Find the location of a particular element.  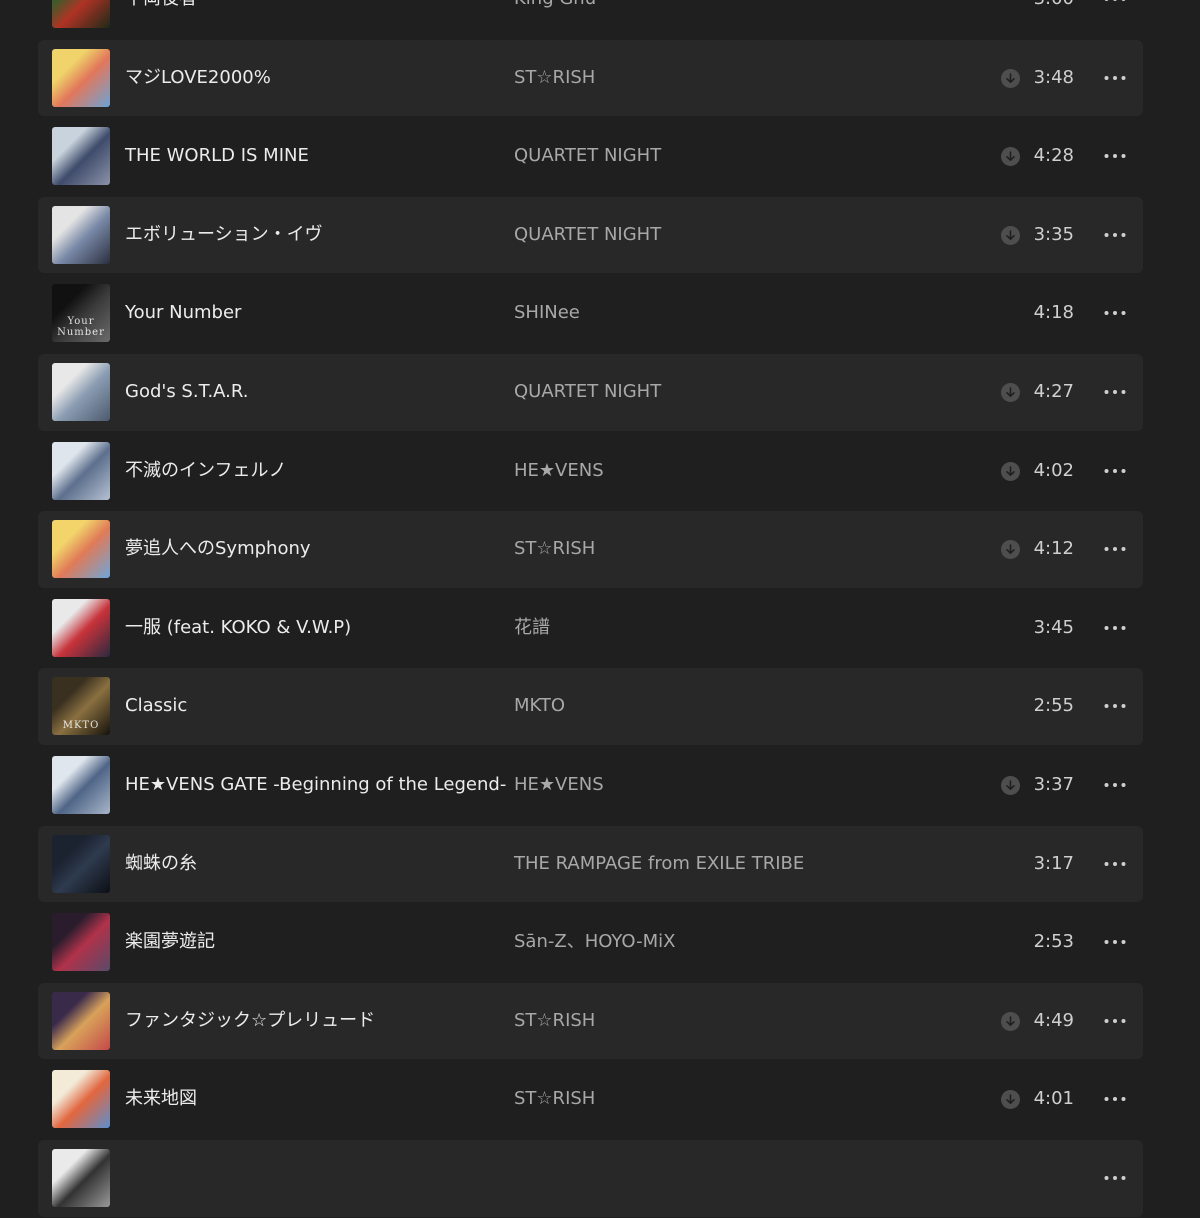

track-title: 一服 (feat. KOKO & V.W.P) is located at coordinates (238, 627).